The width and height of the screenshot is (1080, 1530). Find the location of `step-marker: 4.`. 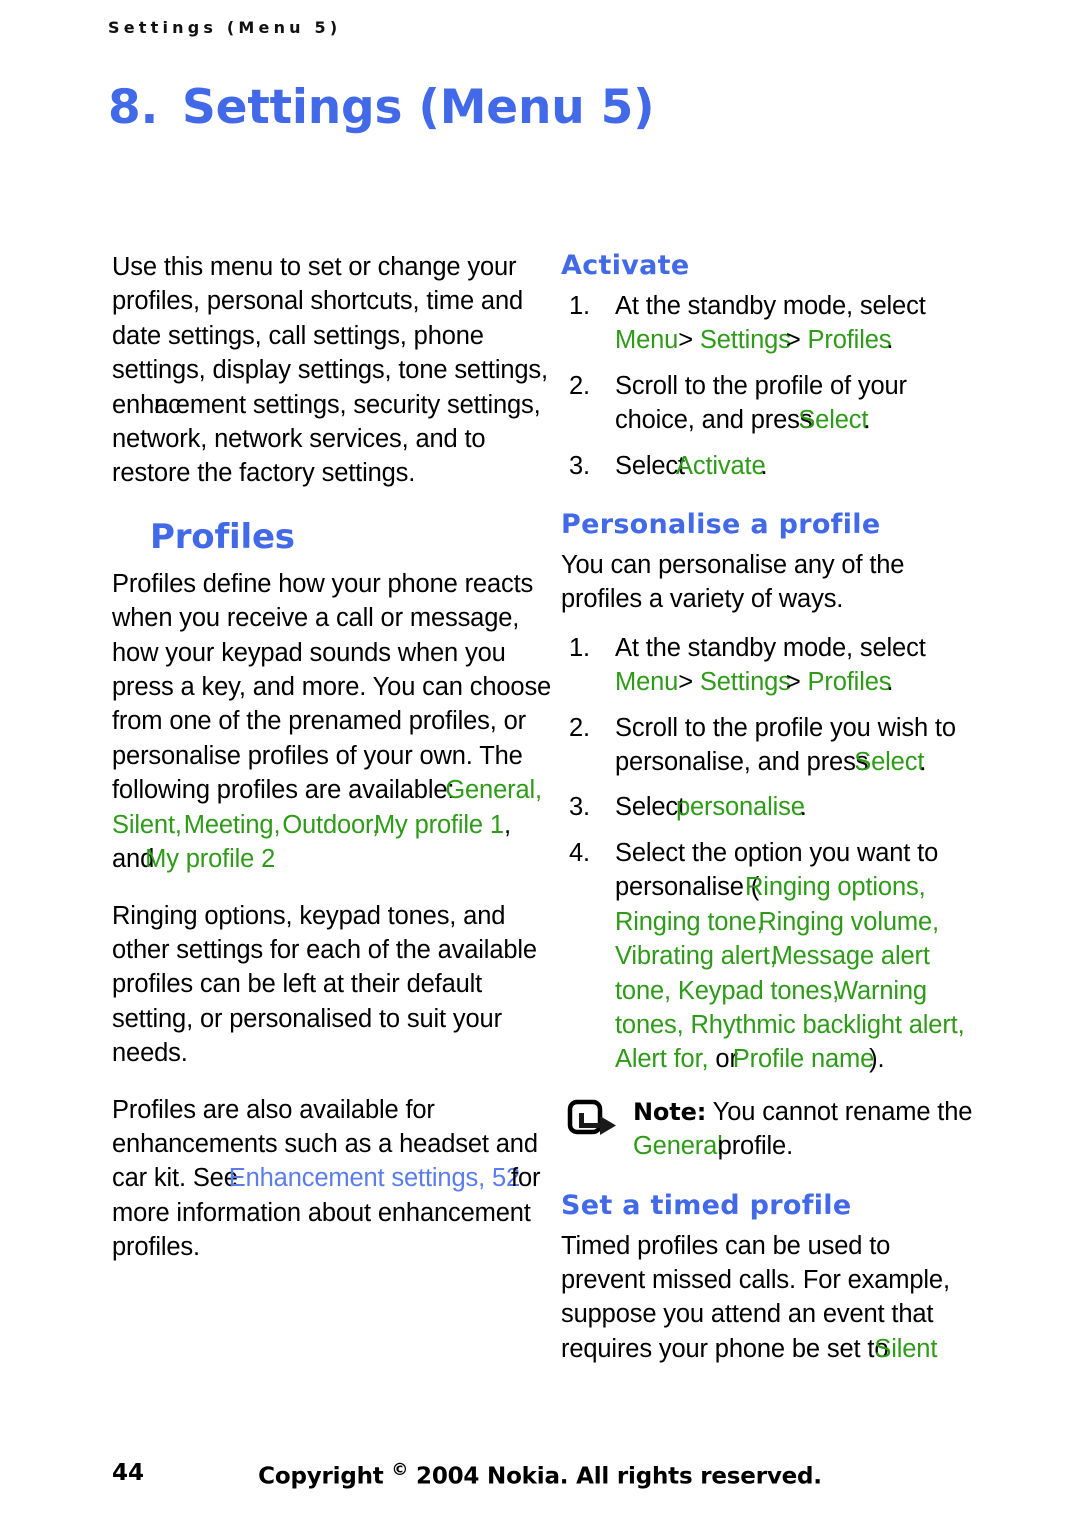

step-marker: 4. is located at coordinates (579, 852).